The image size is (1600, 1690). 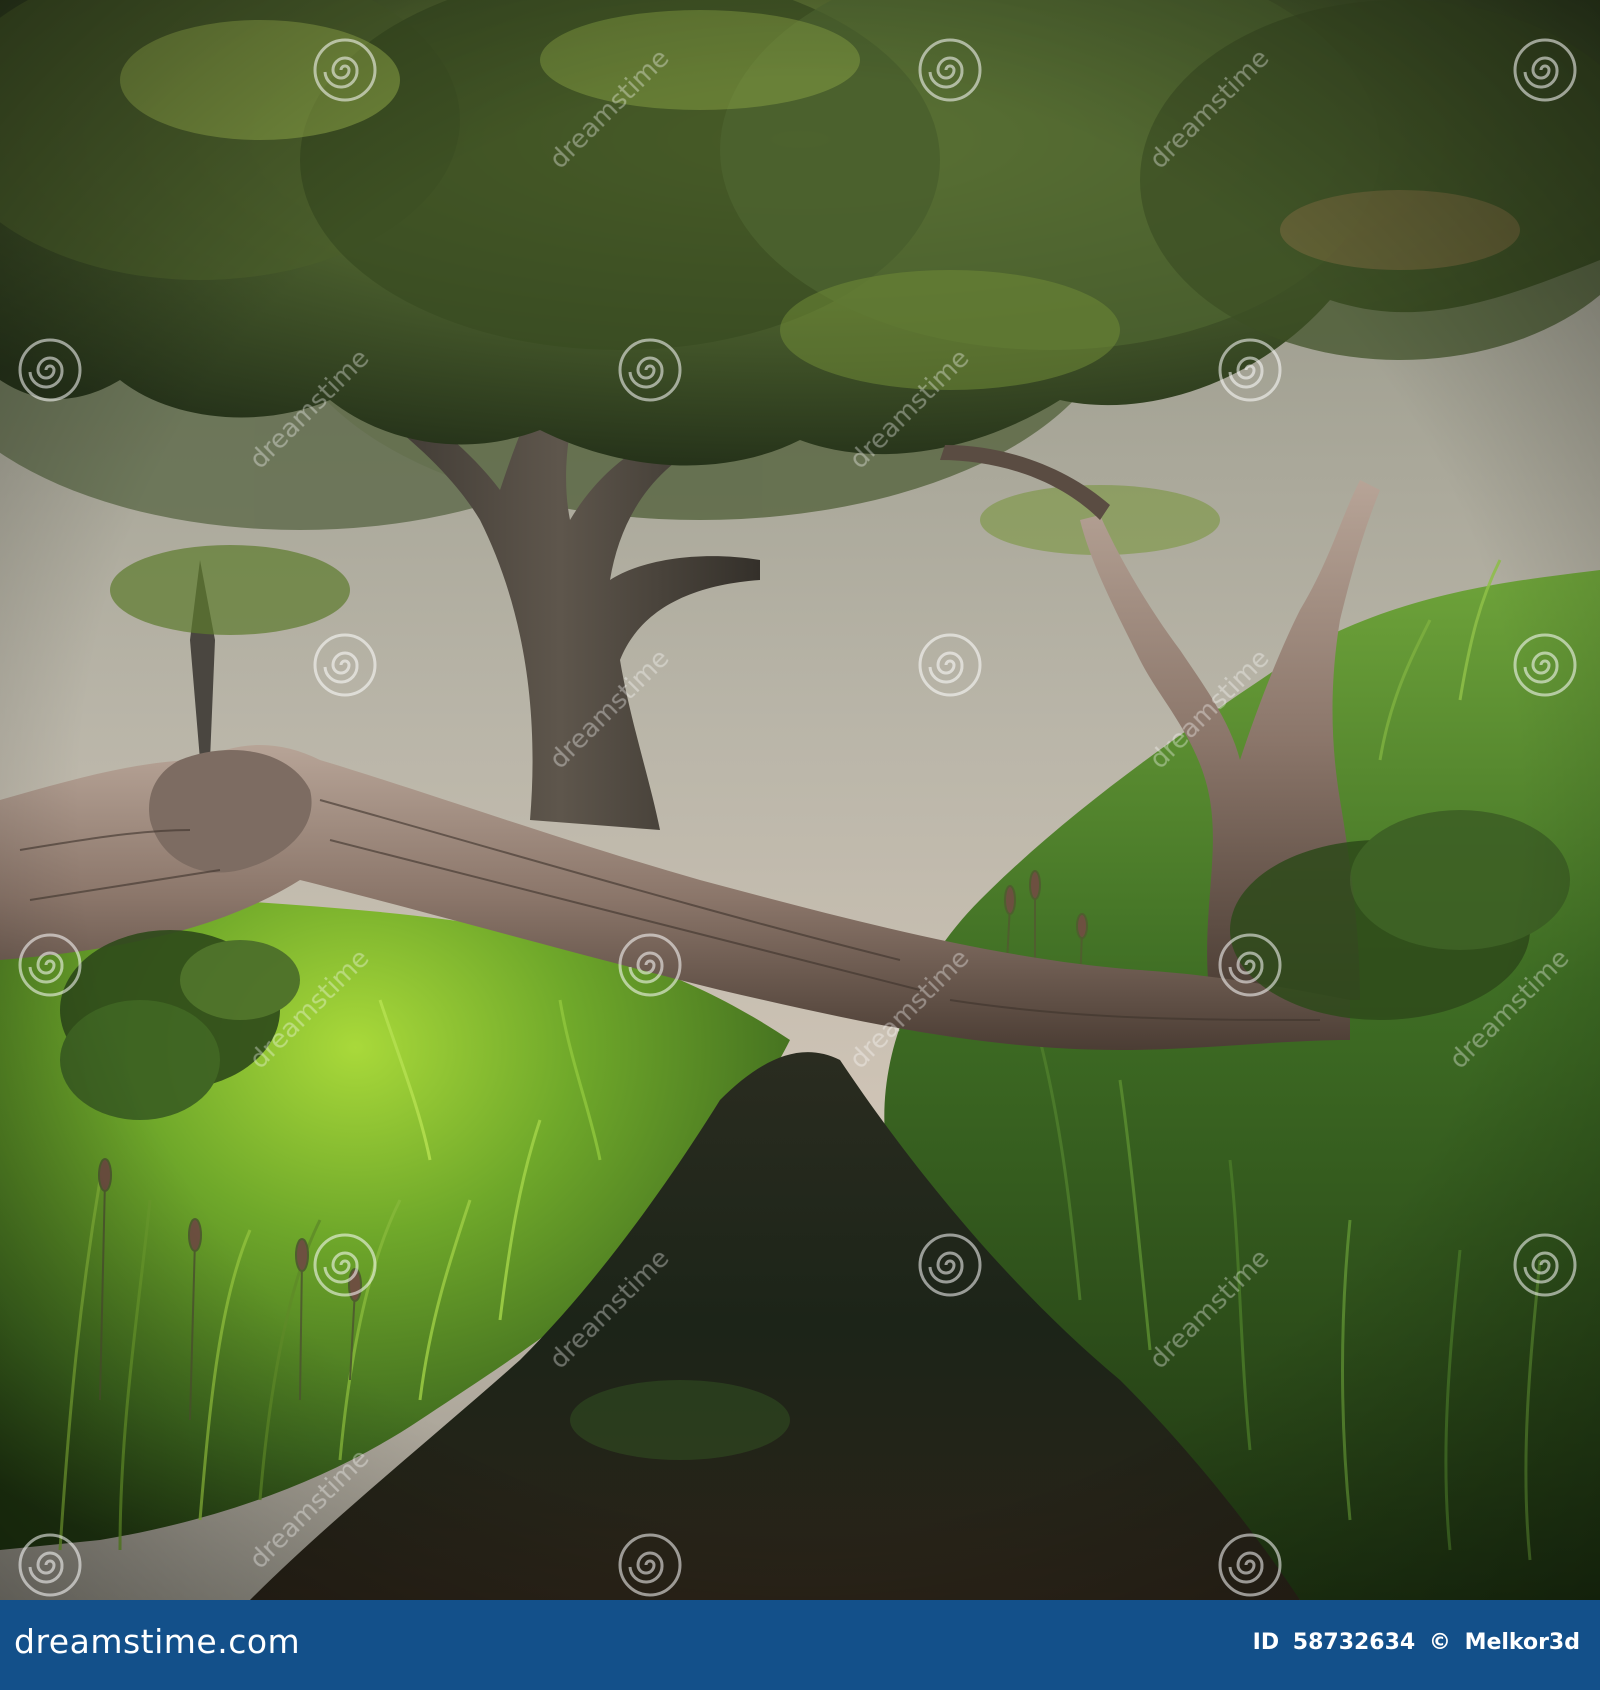 What do you see at coordinates (1354, 1642) in the screenshot?
I see `image-id-value: 58732634` at bounding box center [1354, 1642].